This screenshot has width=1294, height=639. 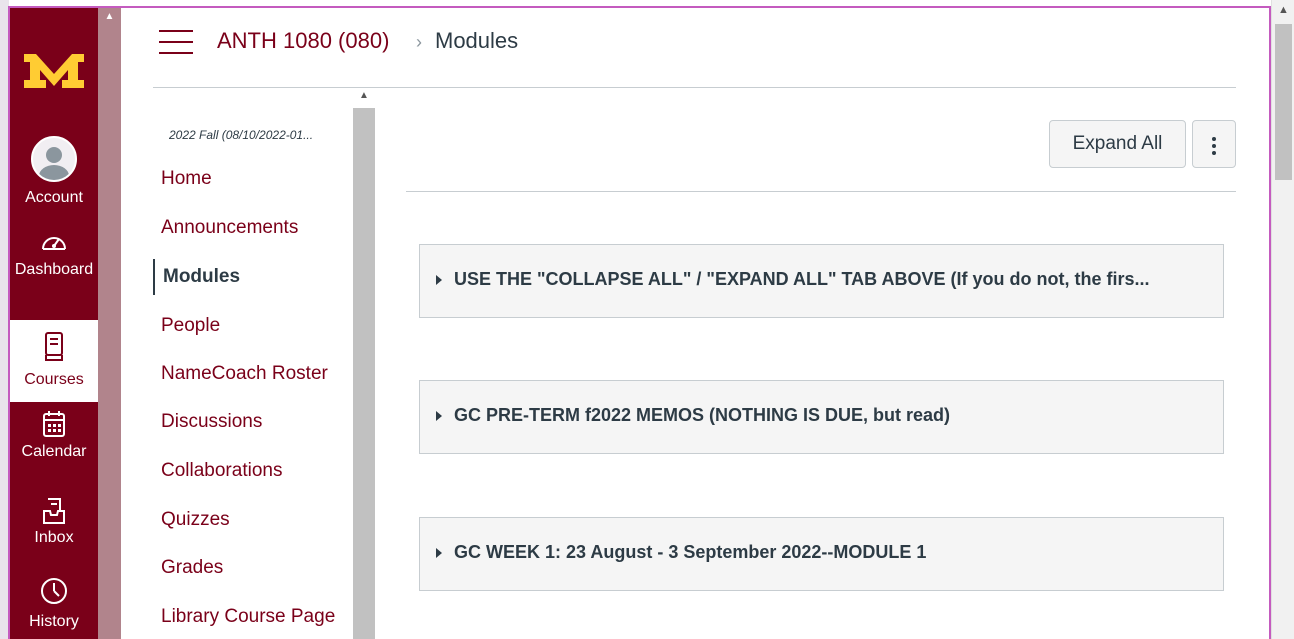 I want to click on nav-account: Account, so click(x=54, y=175).